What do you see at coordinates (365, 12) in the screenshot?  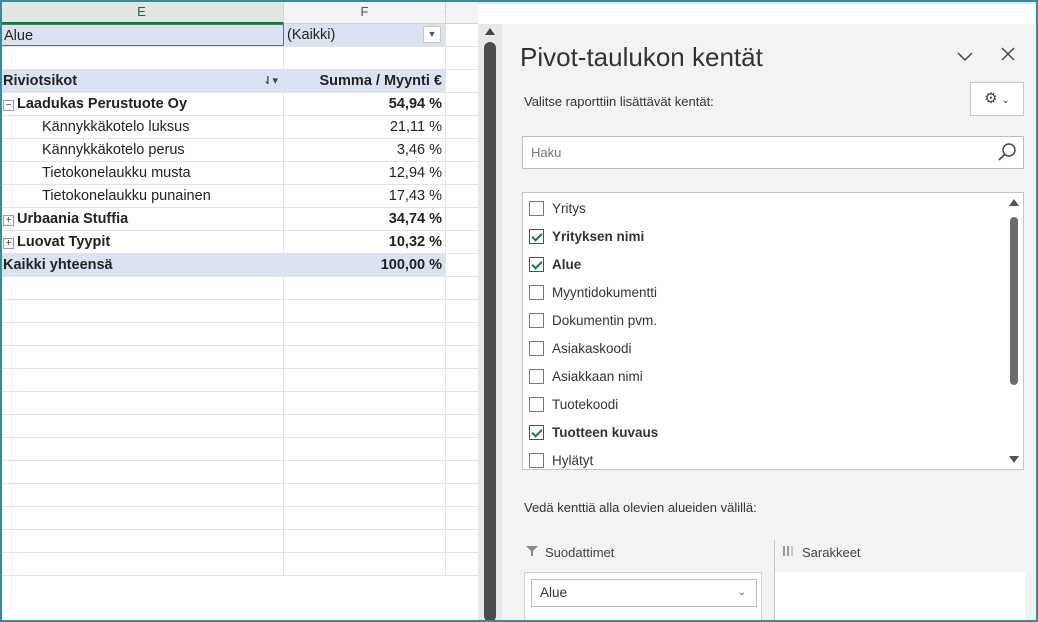 I see `column-header-f: F` at bounding box center [365, 12].